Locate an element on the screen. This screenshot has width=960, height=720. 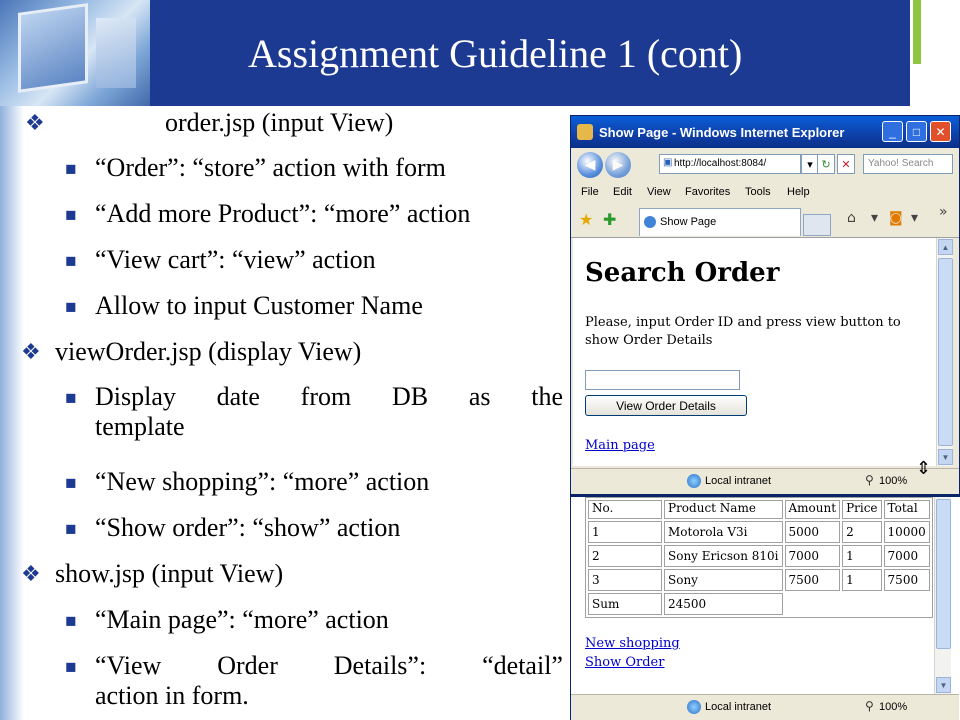
bullet-text: show.jsp (input View) is located at coordinates (169, 573).